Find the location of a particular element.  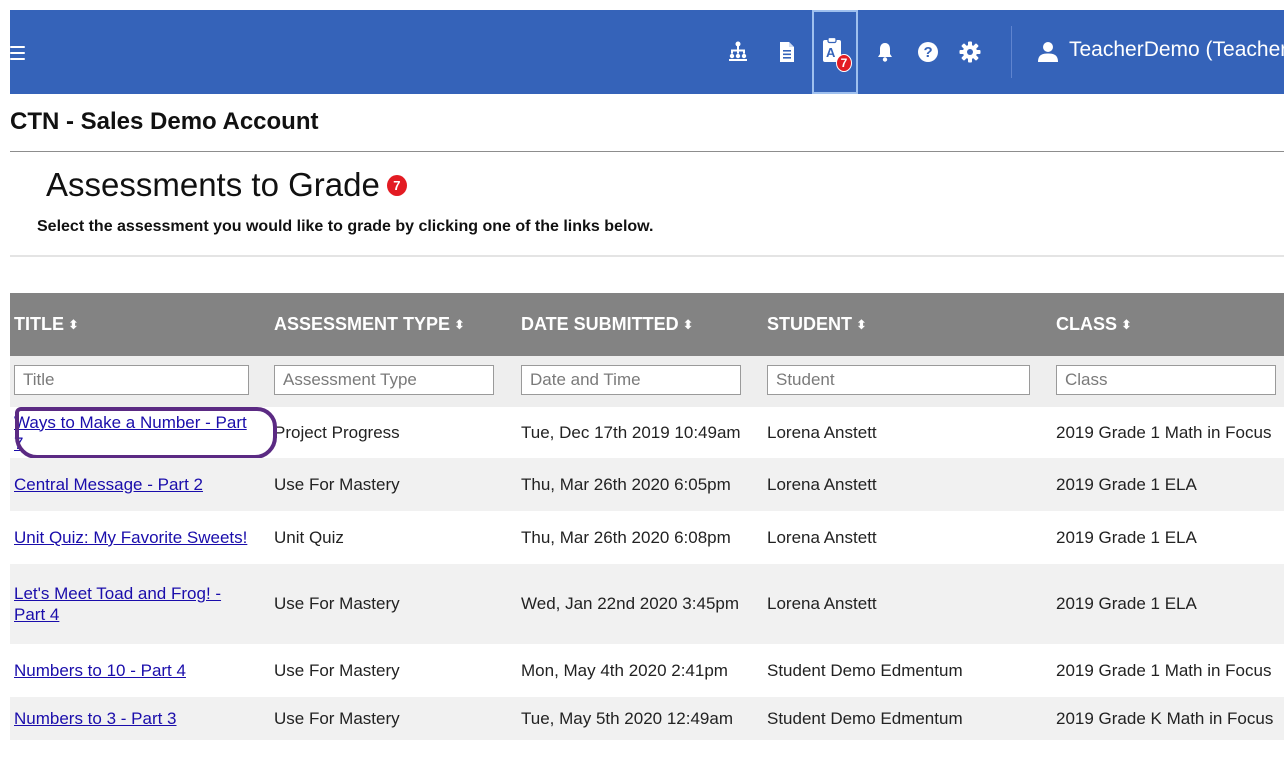

title-cell: Unit Quiz: My Favorite Sweets! is located at coordinates (134, 537).